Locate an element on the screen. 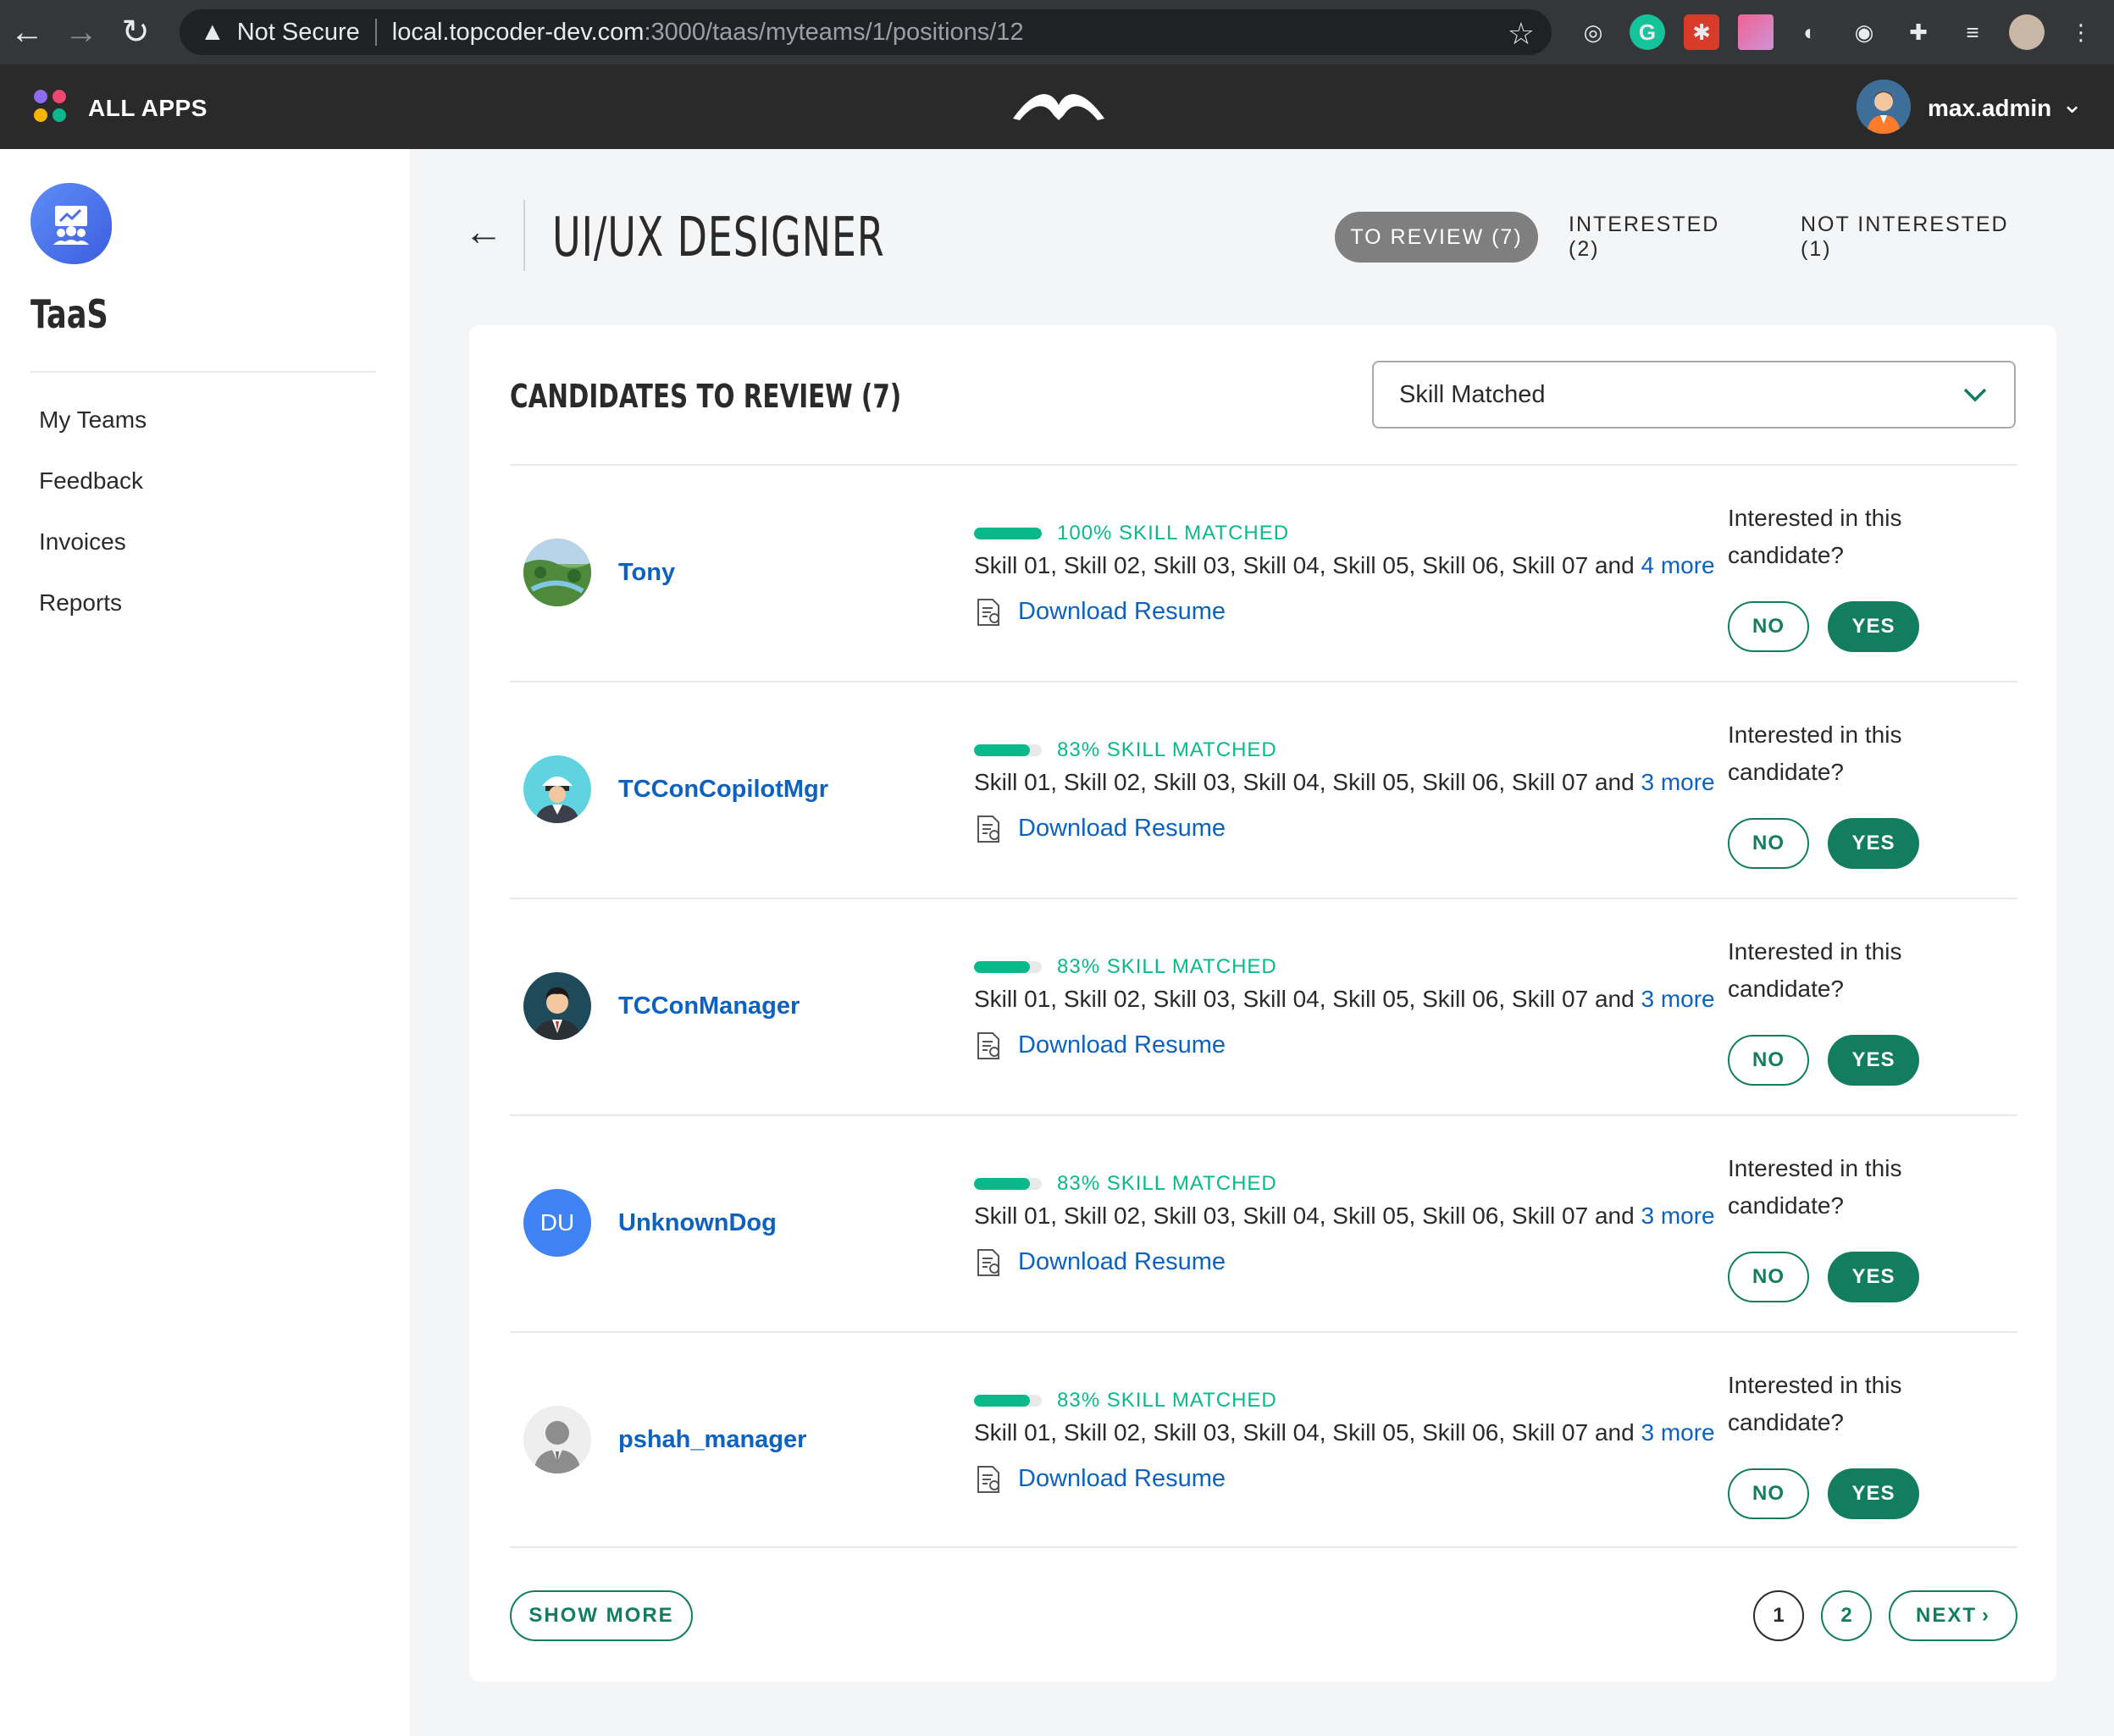 This screenshot has height=1736, width=2114. chevron-right-icon: › is located at coordinates (1986, 1615).